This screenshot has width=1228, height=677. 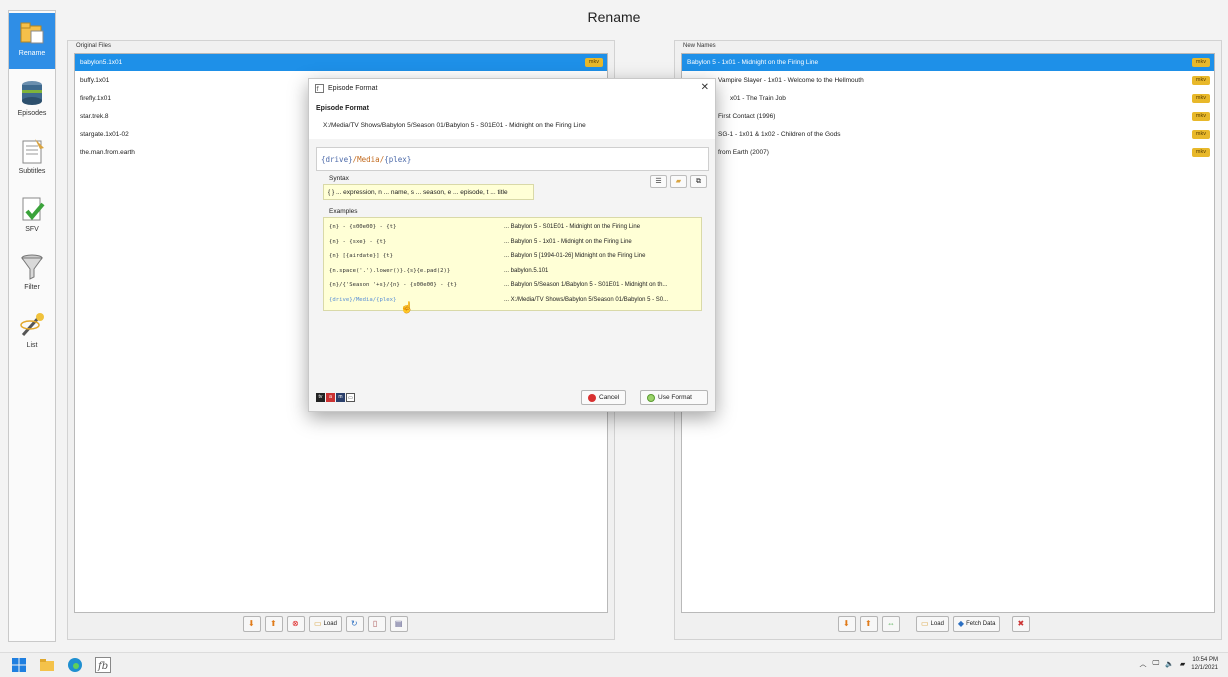 What do you see at coordinates (19, 665) in the screenshot?
I see `windows-start-icon` at bounding box center [19, 665].